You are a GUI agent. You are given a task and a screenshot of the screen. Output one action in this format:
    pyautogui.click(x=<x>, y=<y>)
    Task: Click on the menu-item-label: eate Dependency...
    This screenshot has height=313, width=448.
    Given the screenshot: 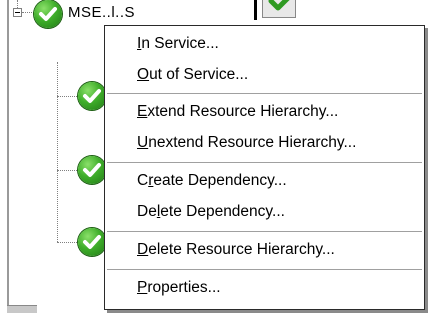 What is the action you would take?
    pyautogui.click(x=220, y=180)
    